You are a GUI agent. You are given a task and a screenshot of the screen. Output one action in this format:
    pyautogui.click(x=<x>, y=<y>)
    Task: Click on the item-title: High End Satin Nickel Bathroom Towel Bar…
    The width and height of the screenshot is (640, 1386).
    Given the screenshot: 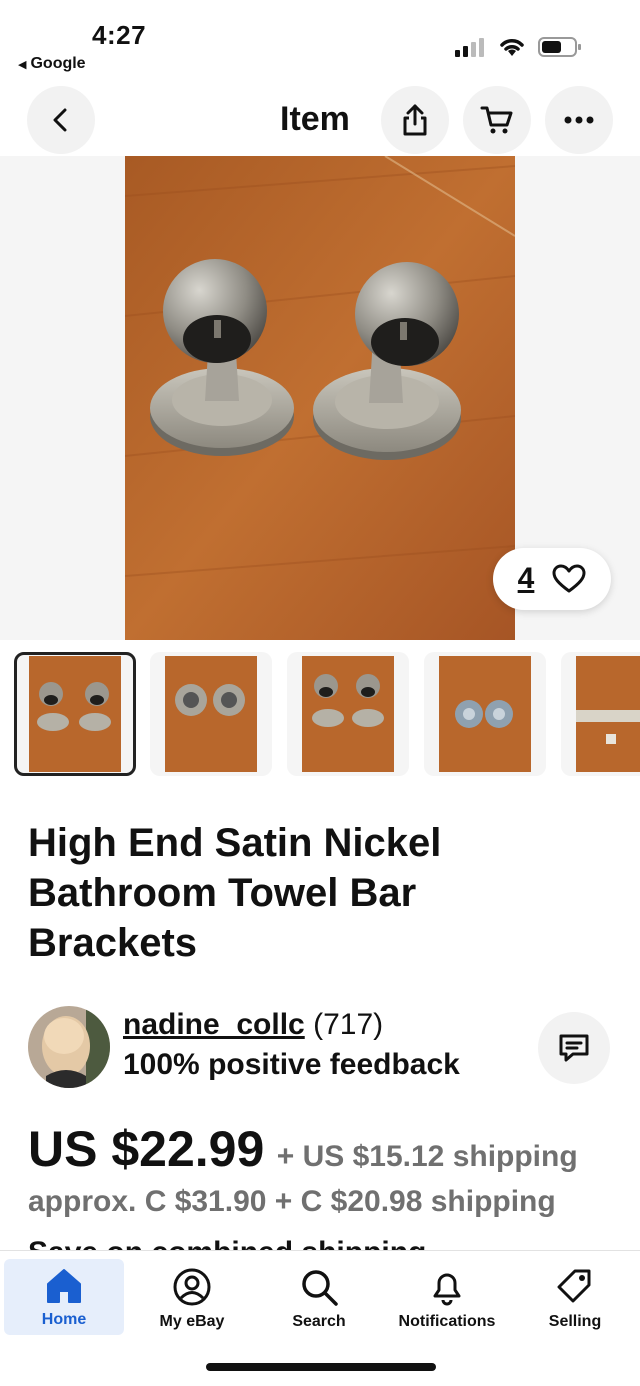 What is the action you would take?
    pyautogui.click(x=235, y=893)
    